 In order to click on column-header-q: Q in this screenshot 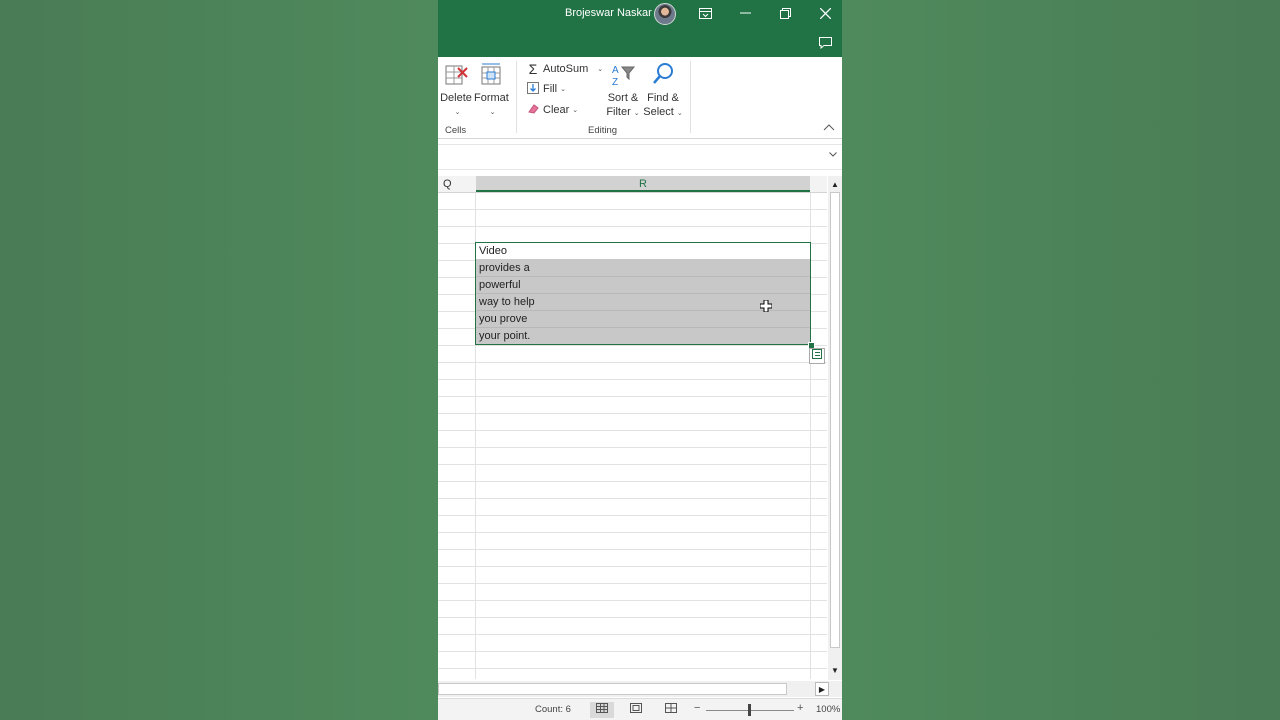, I will do `click(456, 184)`.